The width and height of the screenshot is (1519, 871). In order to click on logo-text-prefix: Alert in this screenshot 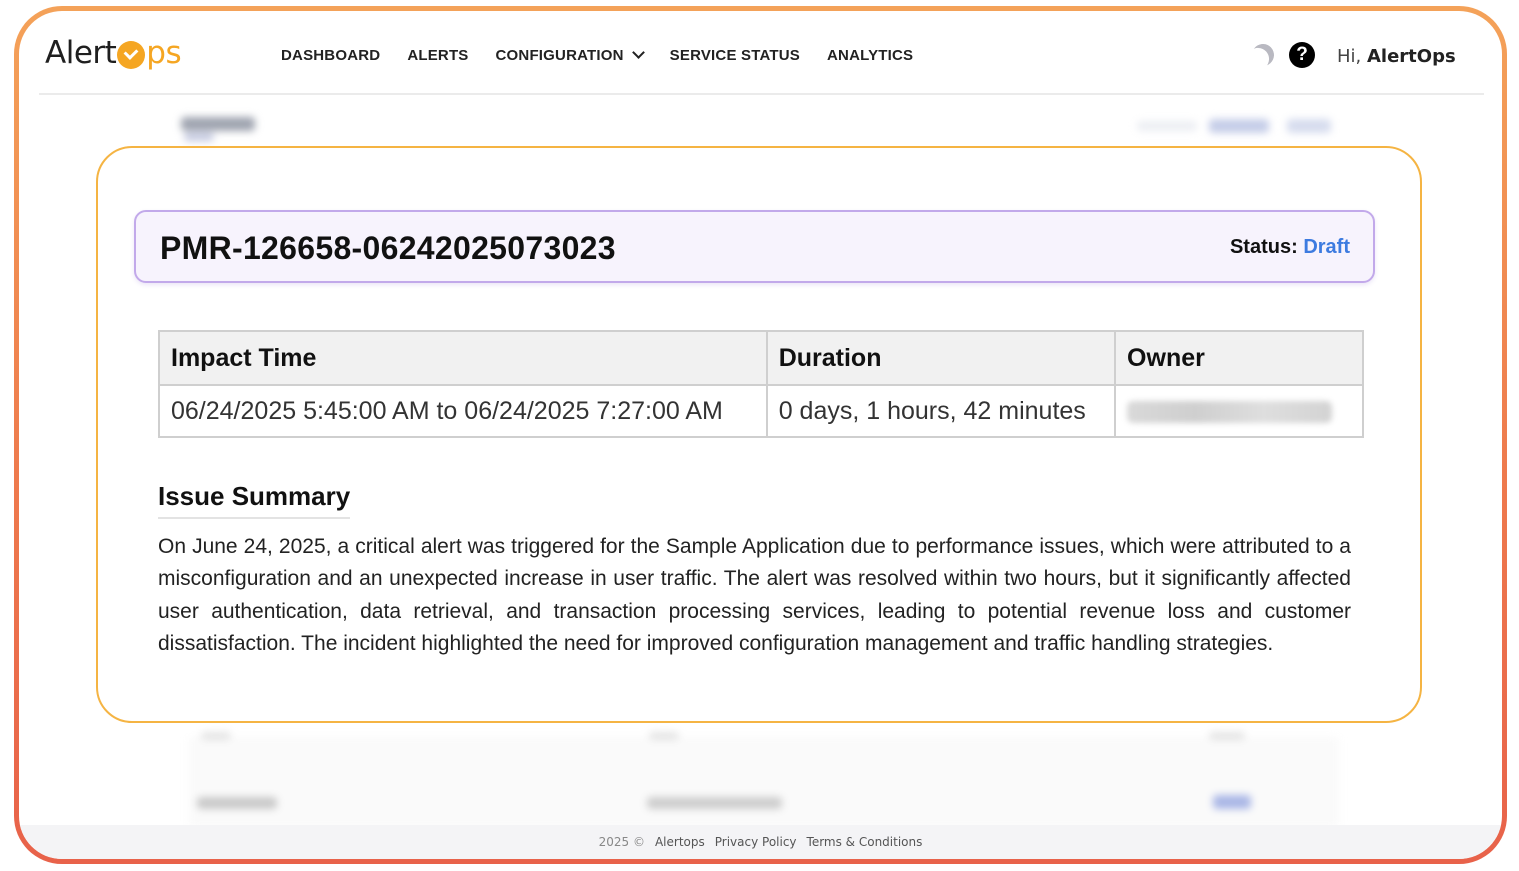, I will do `click(81, 53)`.